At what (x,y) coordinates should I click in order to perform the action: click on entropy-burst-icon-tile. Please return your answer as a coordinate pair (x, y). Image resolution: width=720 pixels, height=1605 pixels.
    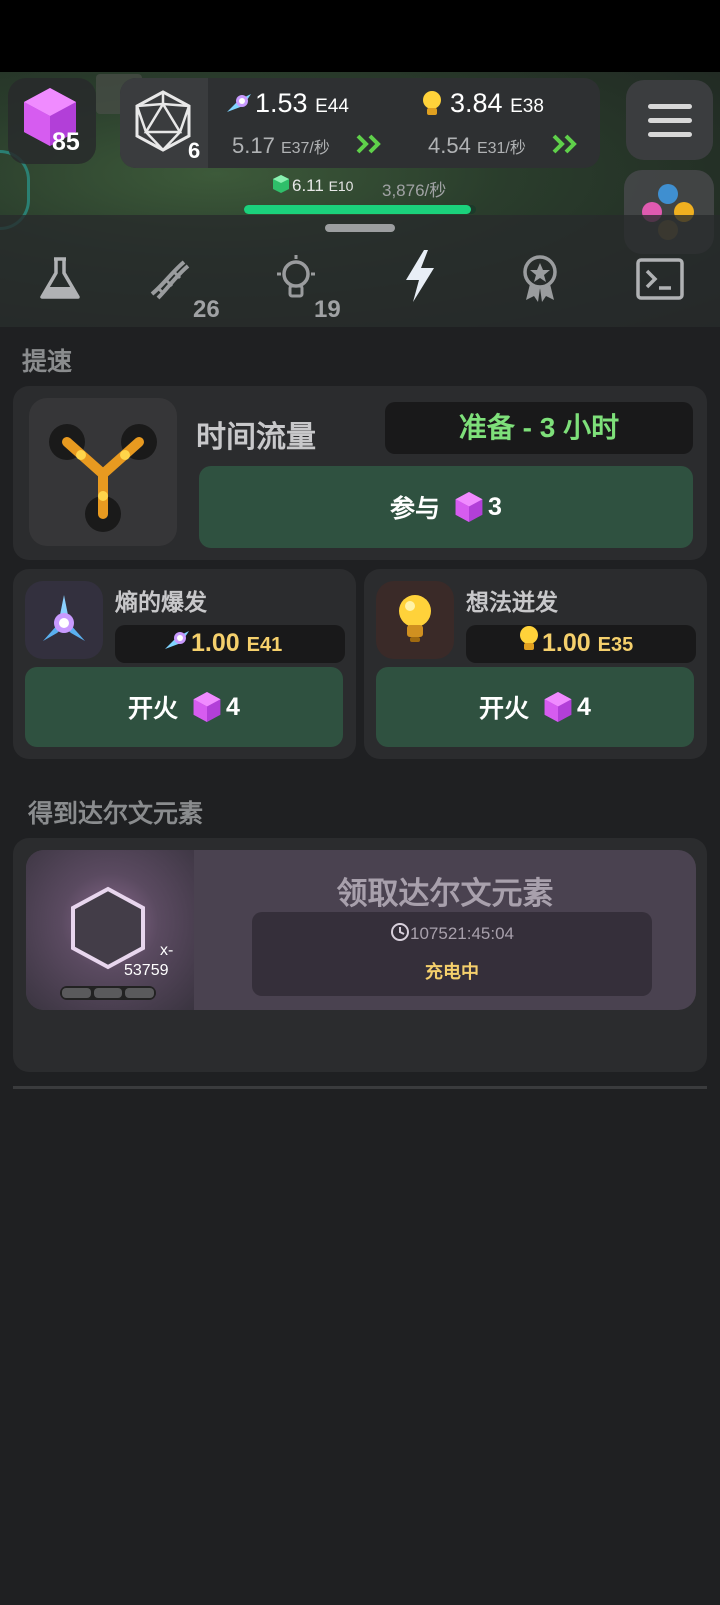
    Looking at the image, I should click on (64, 620).